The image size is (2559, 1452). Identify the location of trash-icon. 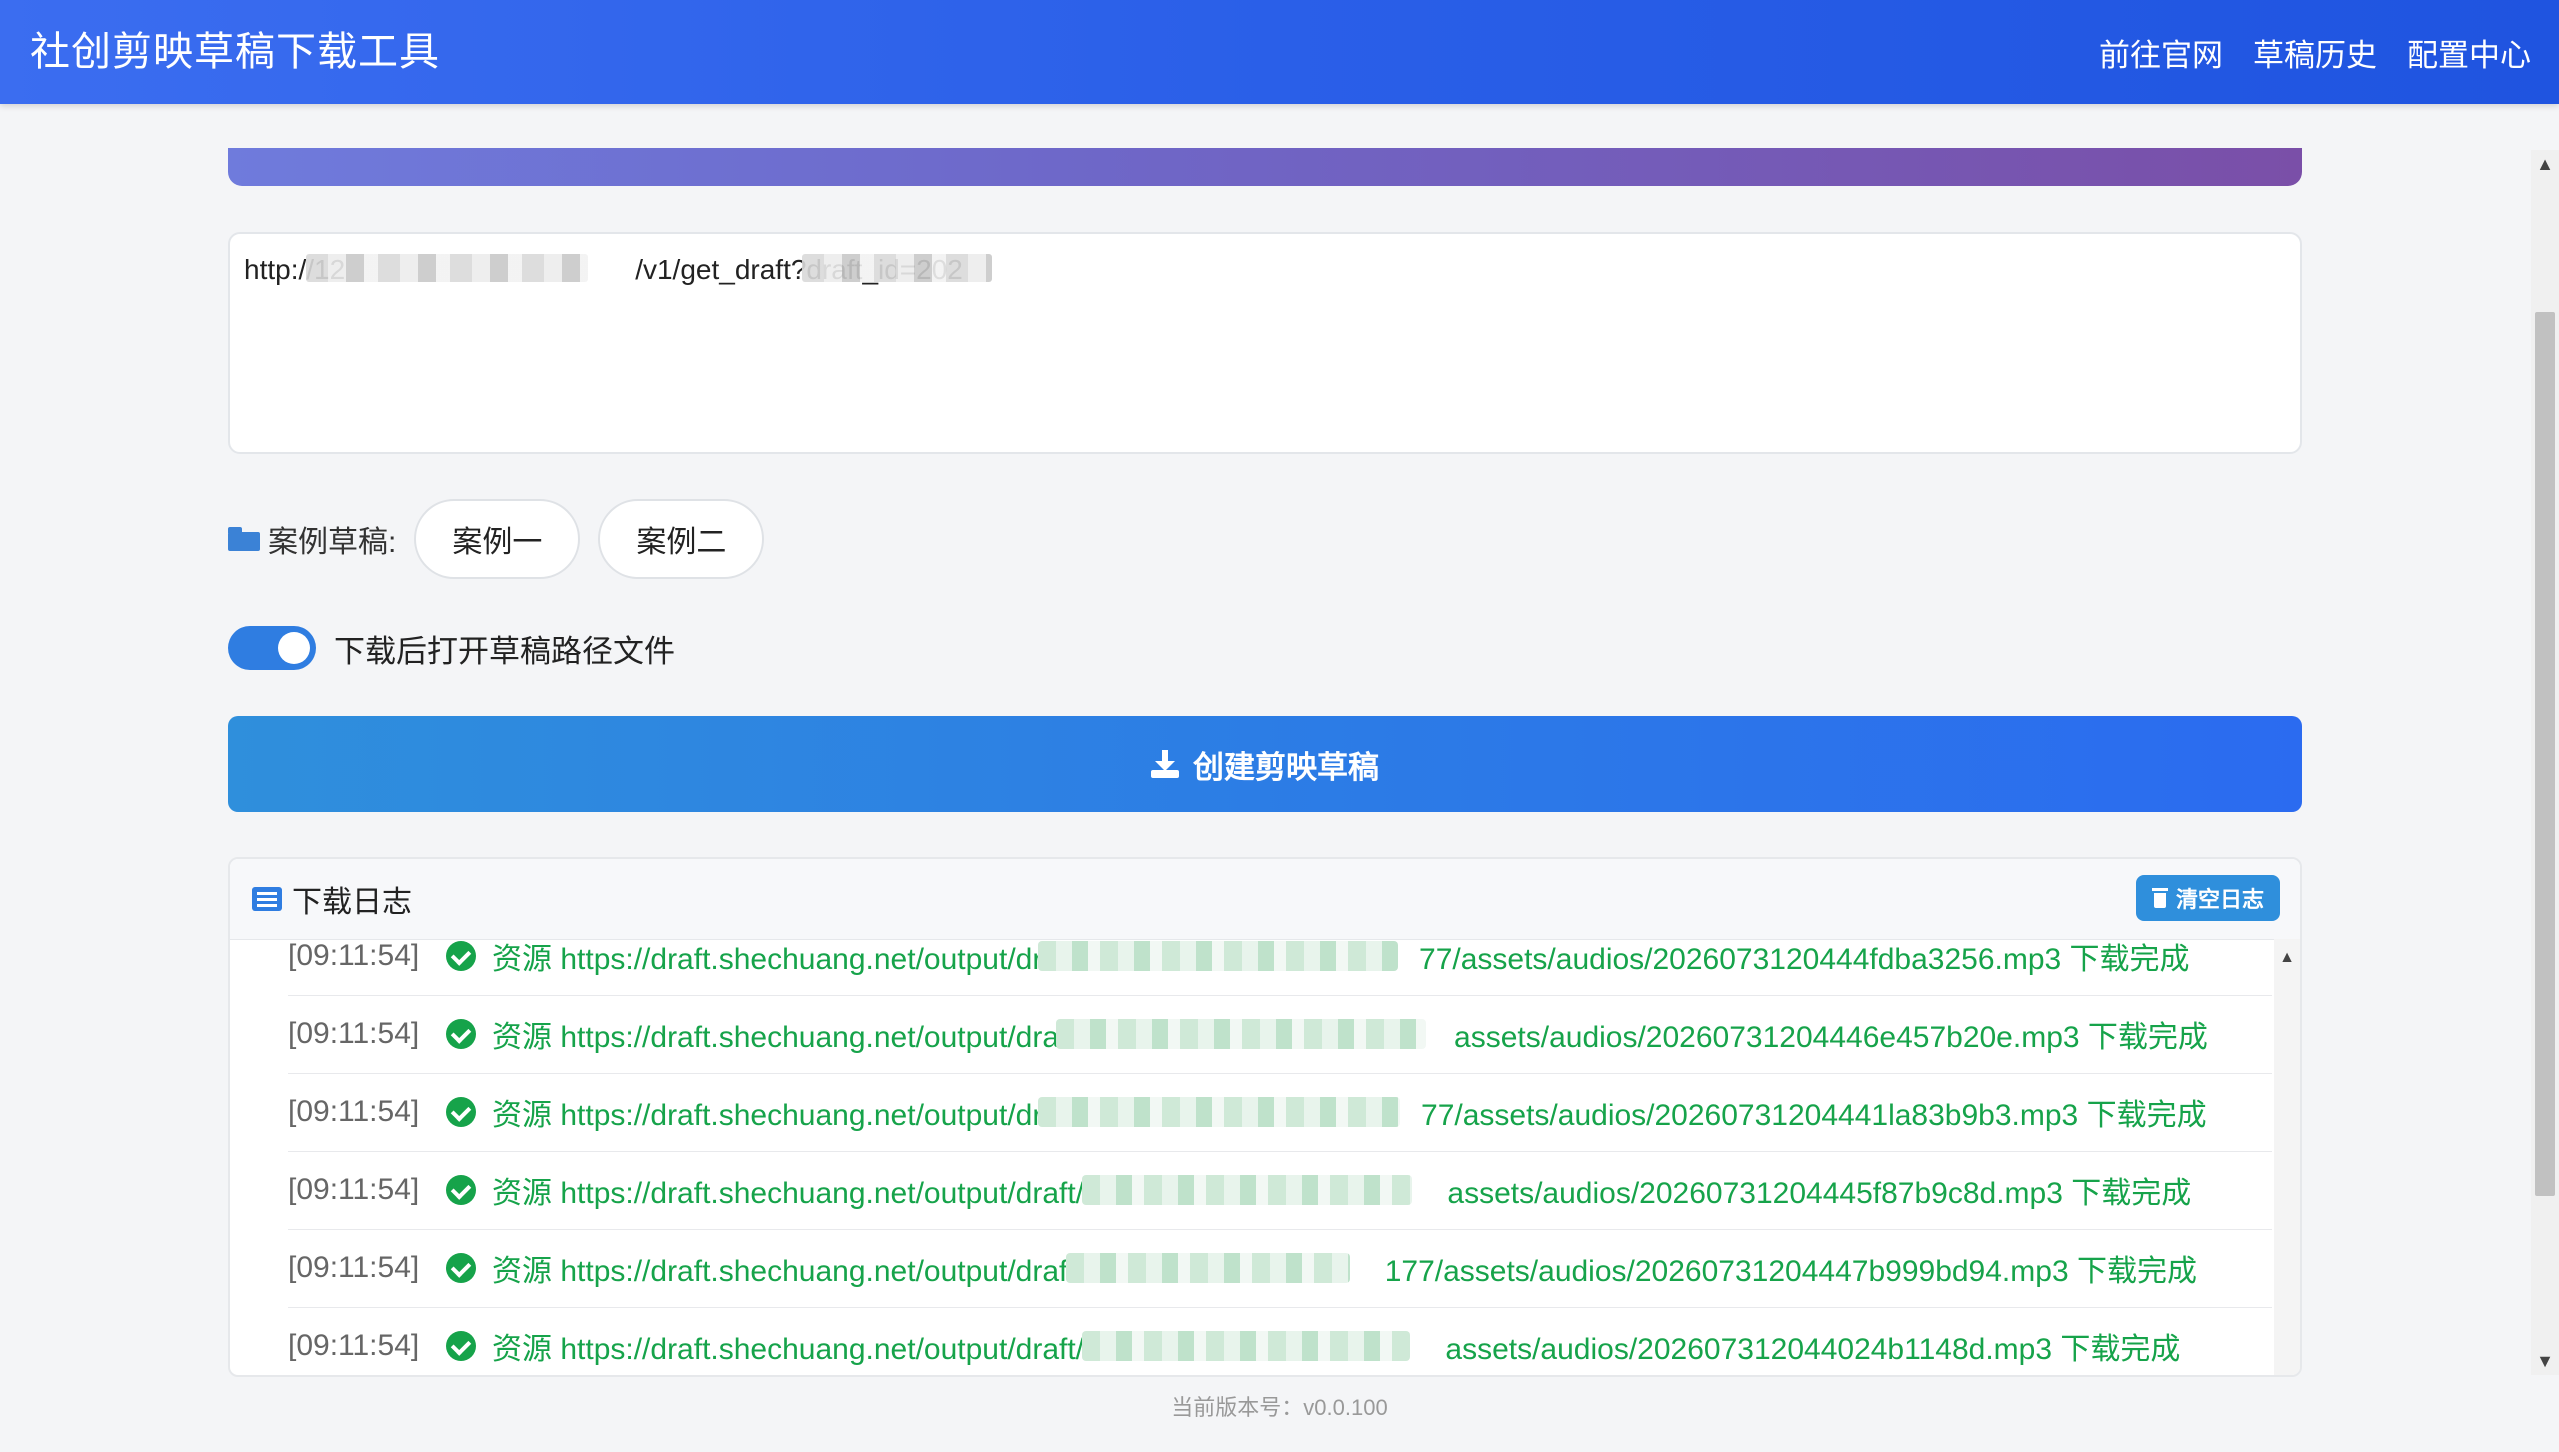
(2159, 898).